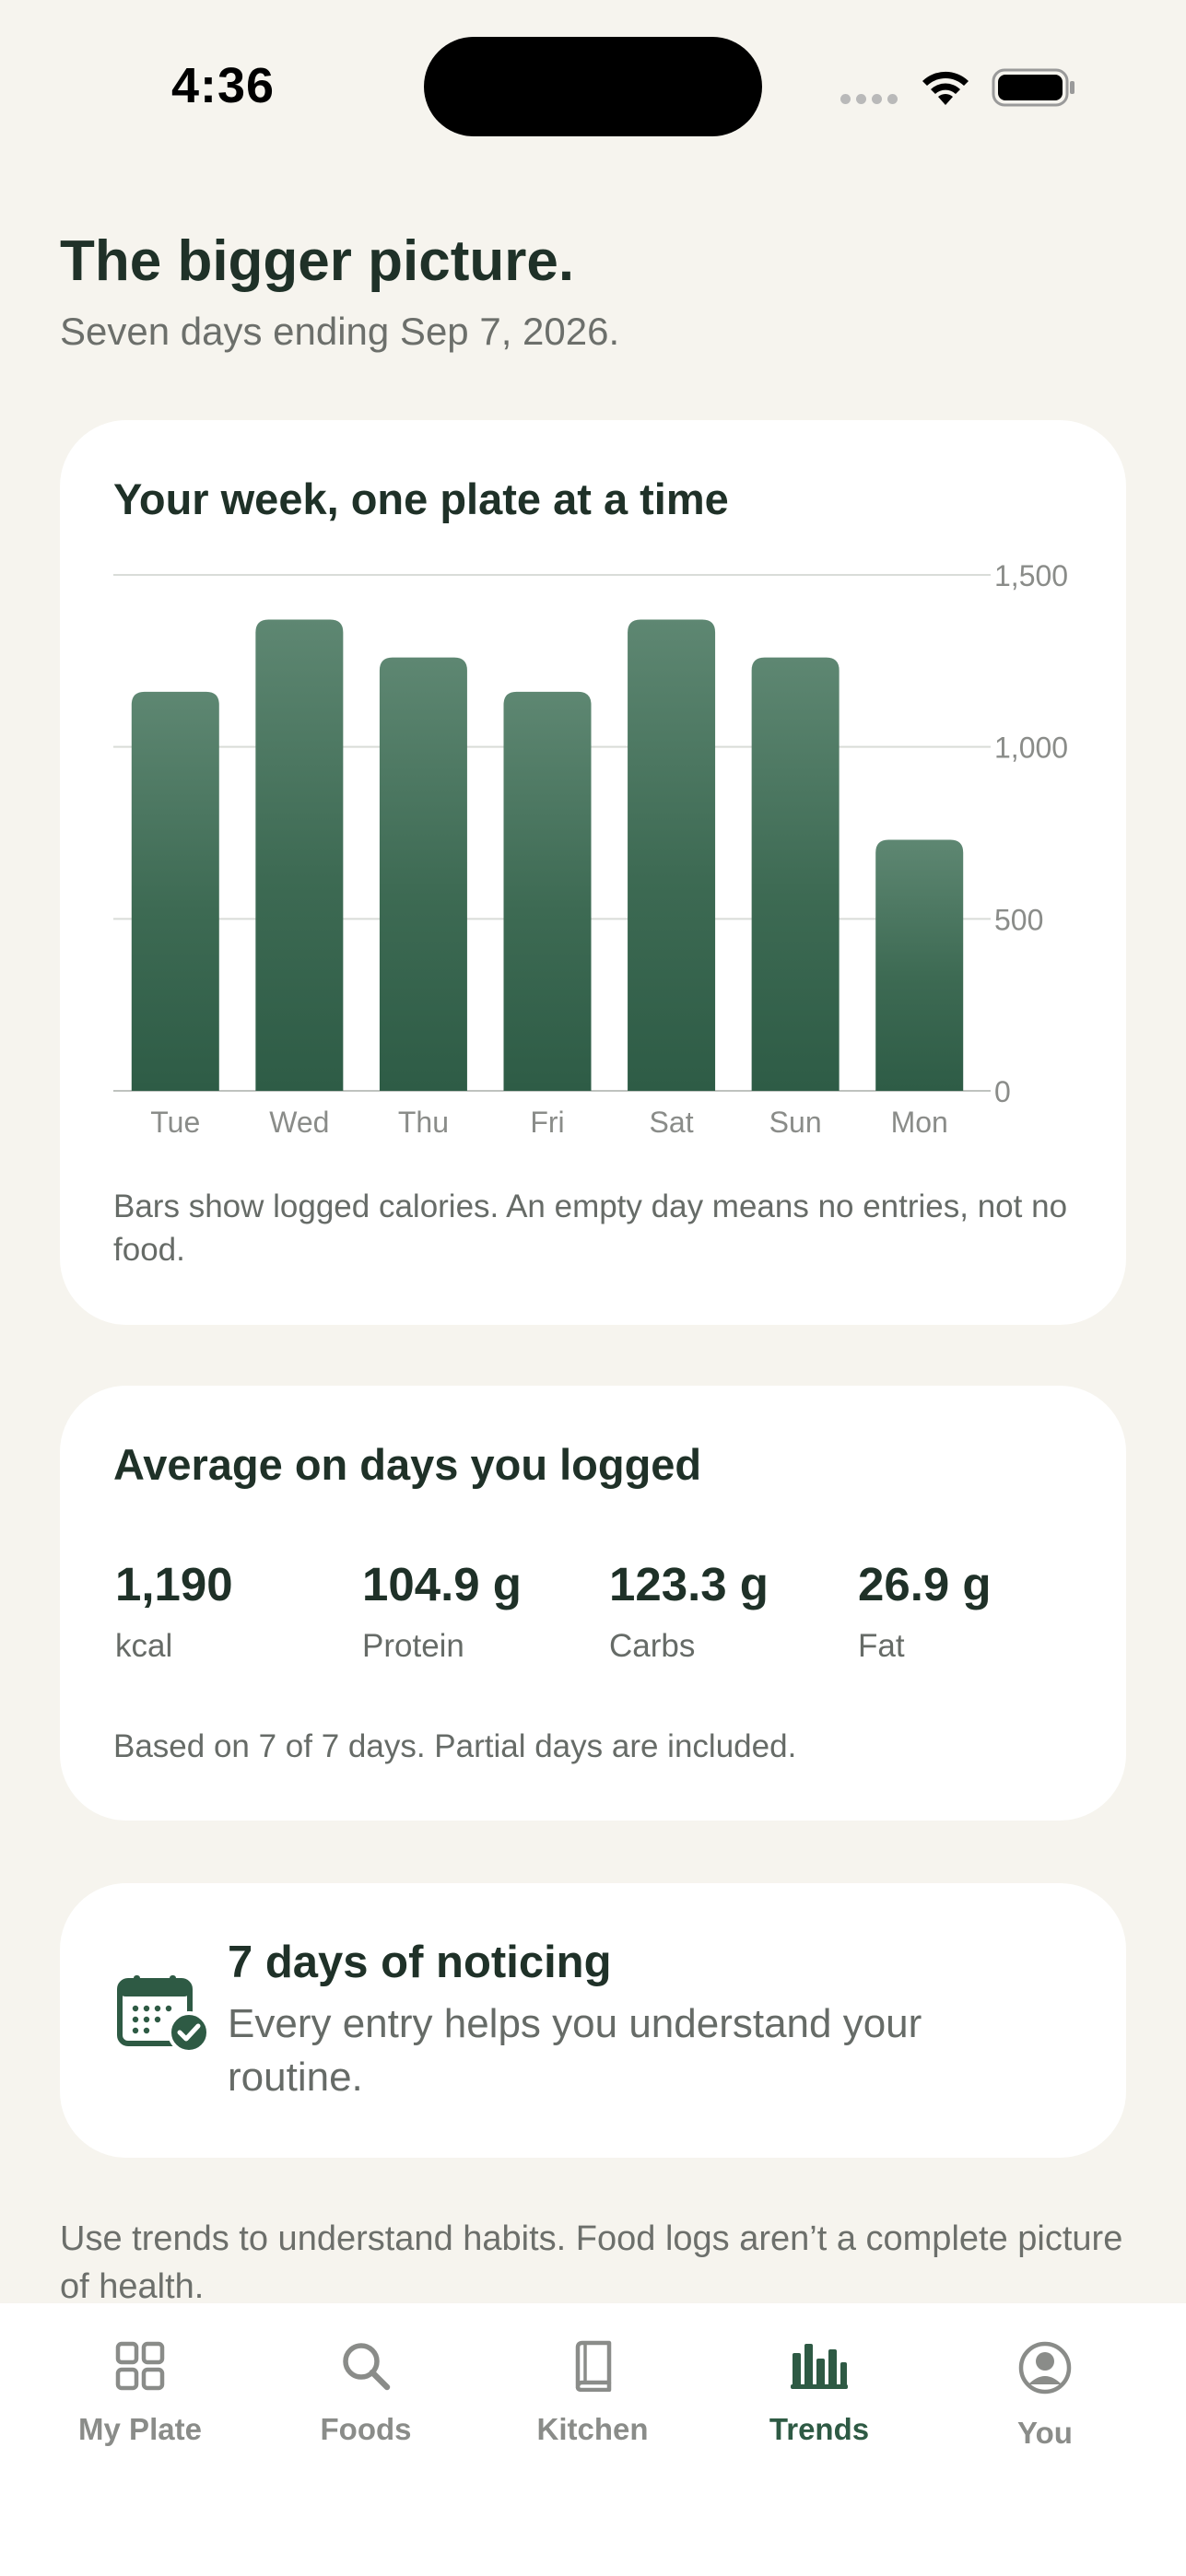 This screenshot has width=1186, height=2576. What do you see at coordinates (919, 965) in the screenshot?
I see `bar-mon` at bounding box center [919, 965].